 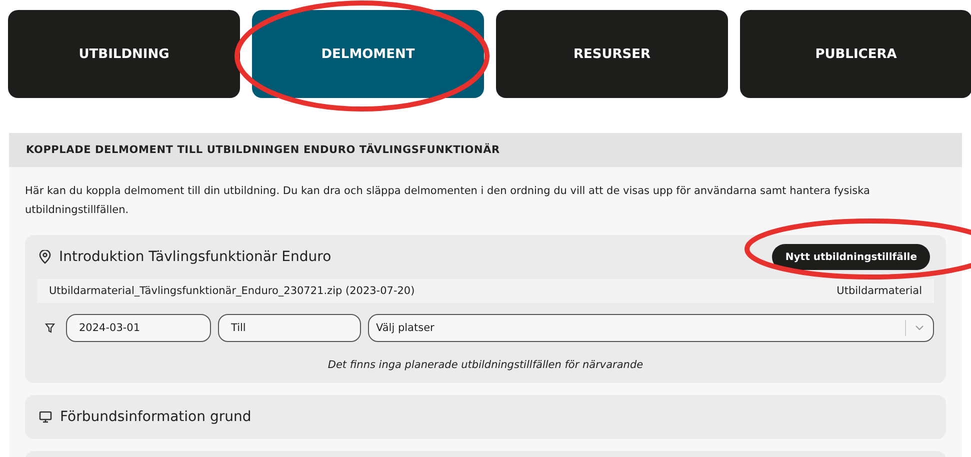 What do you see at coordinates (45, 417) in the screenshot?
I see `monitor-icon` at bounding box center [45, 417].